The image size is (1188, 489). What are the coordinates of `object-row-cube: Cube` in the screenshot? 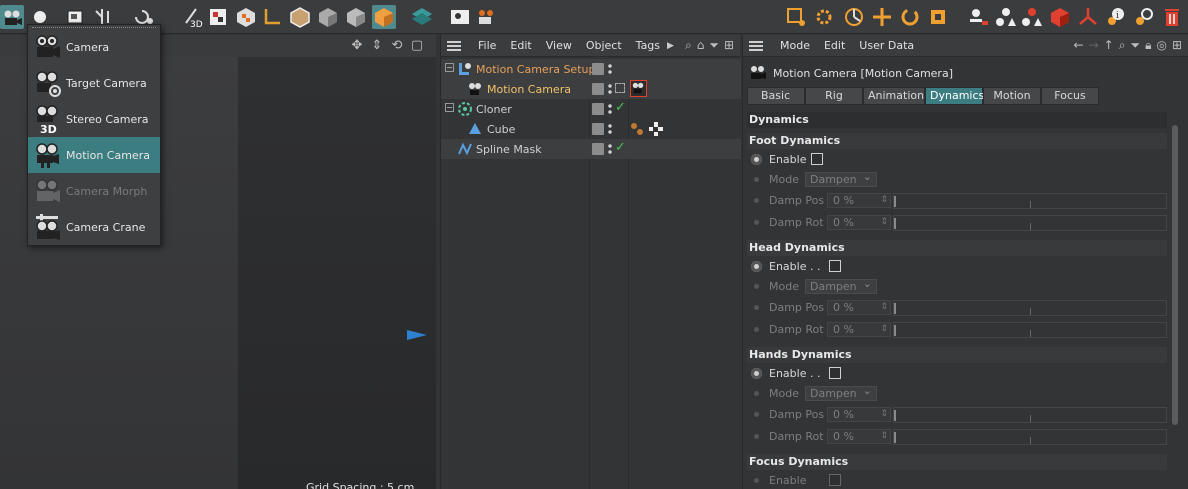 It's located at (591, 129).